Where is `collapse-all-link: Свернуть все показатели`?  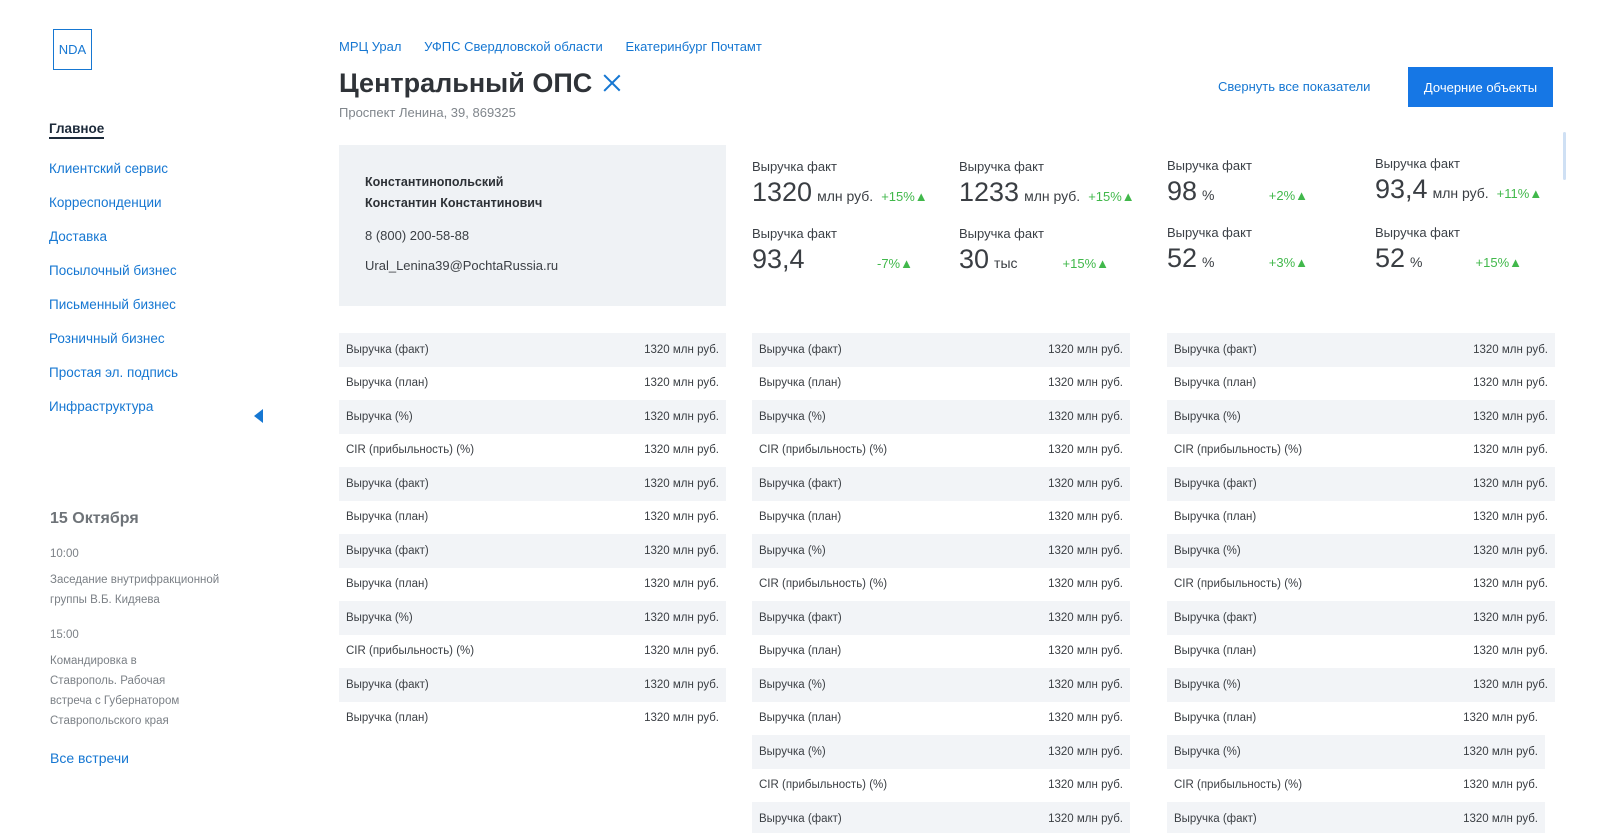
collapse-all-link: Свернуть все показатели is located at coordinates (1294, 86).